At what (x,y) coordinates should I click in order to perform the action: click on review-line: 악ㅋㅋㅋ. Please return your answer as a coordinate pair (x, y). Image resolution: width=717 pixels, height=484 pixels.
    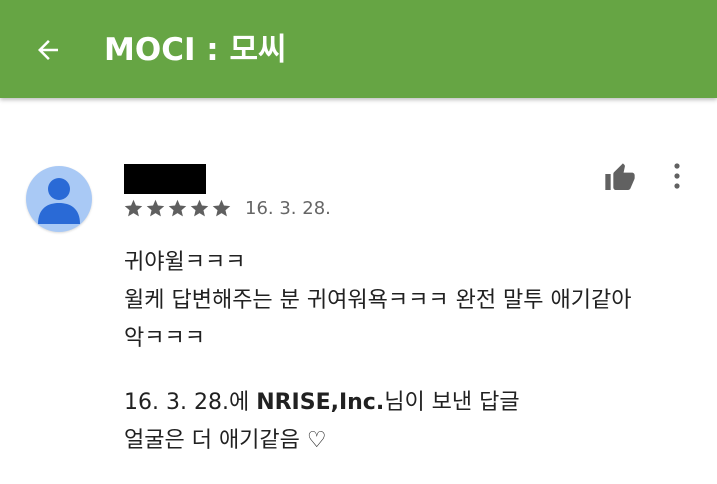
    Looking at the image, I should click on (164, 338).